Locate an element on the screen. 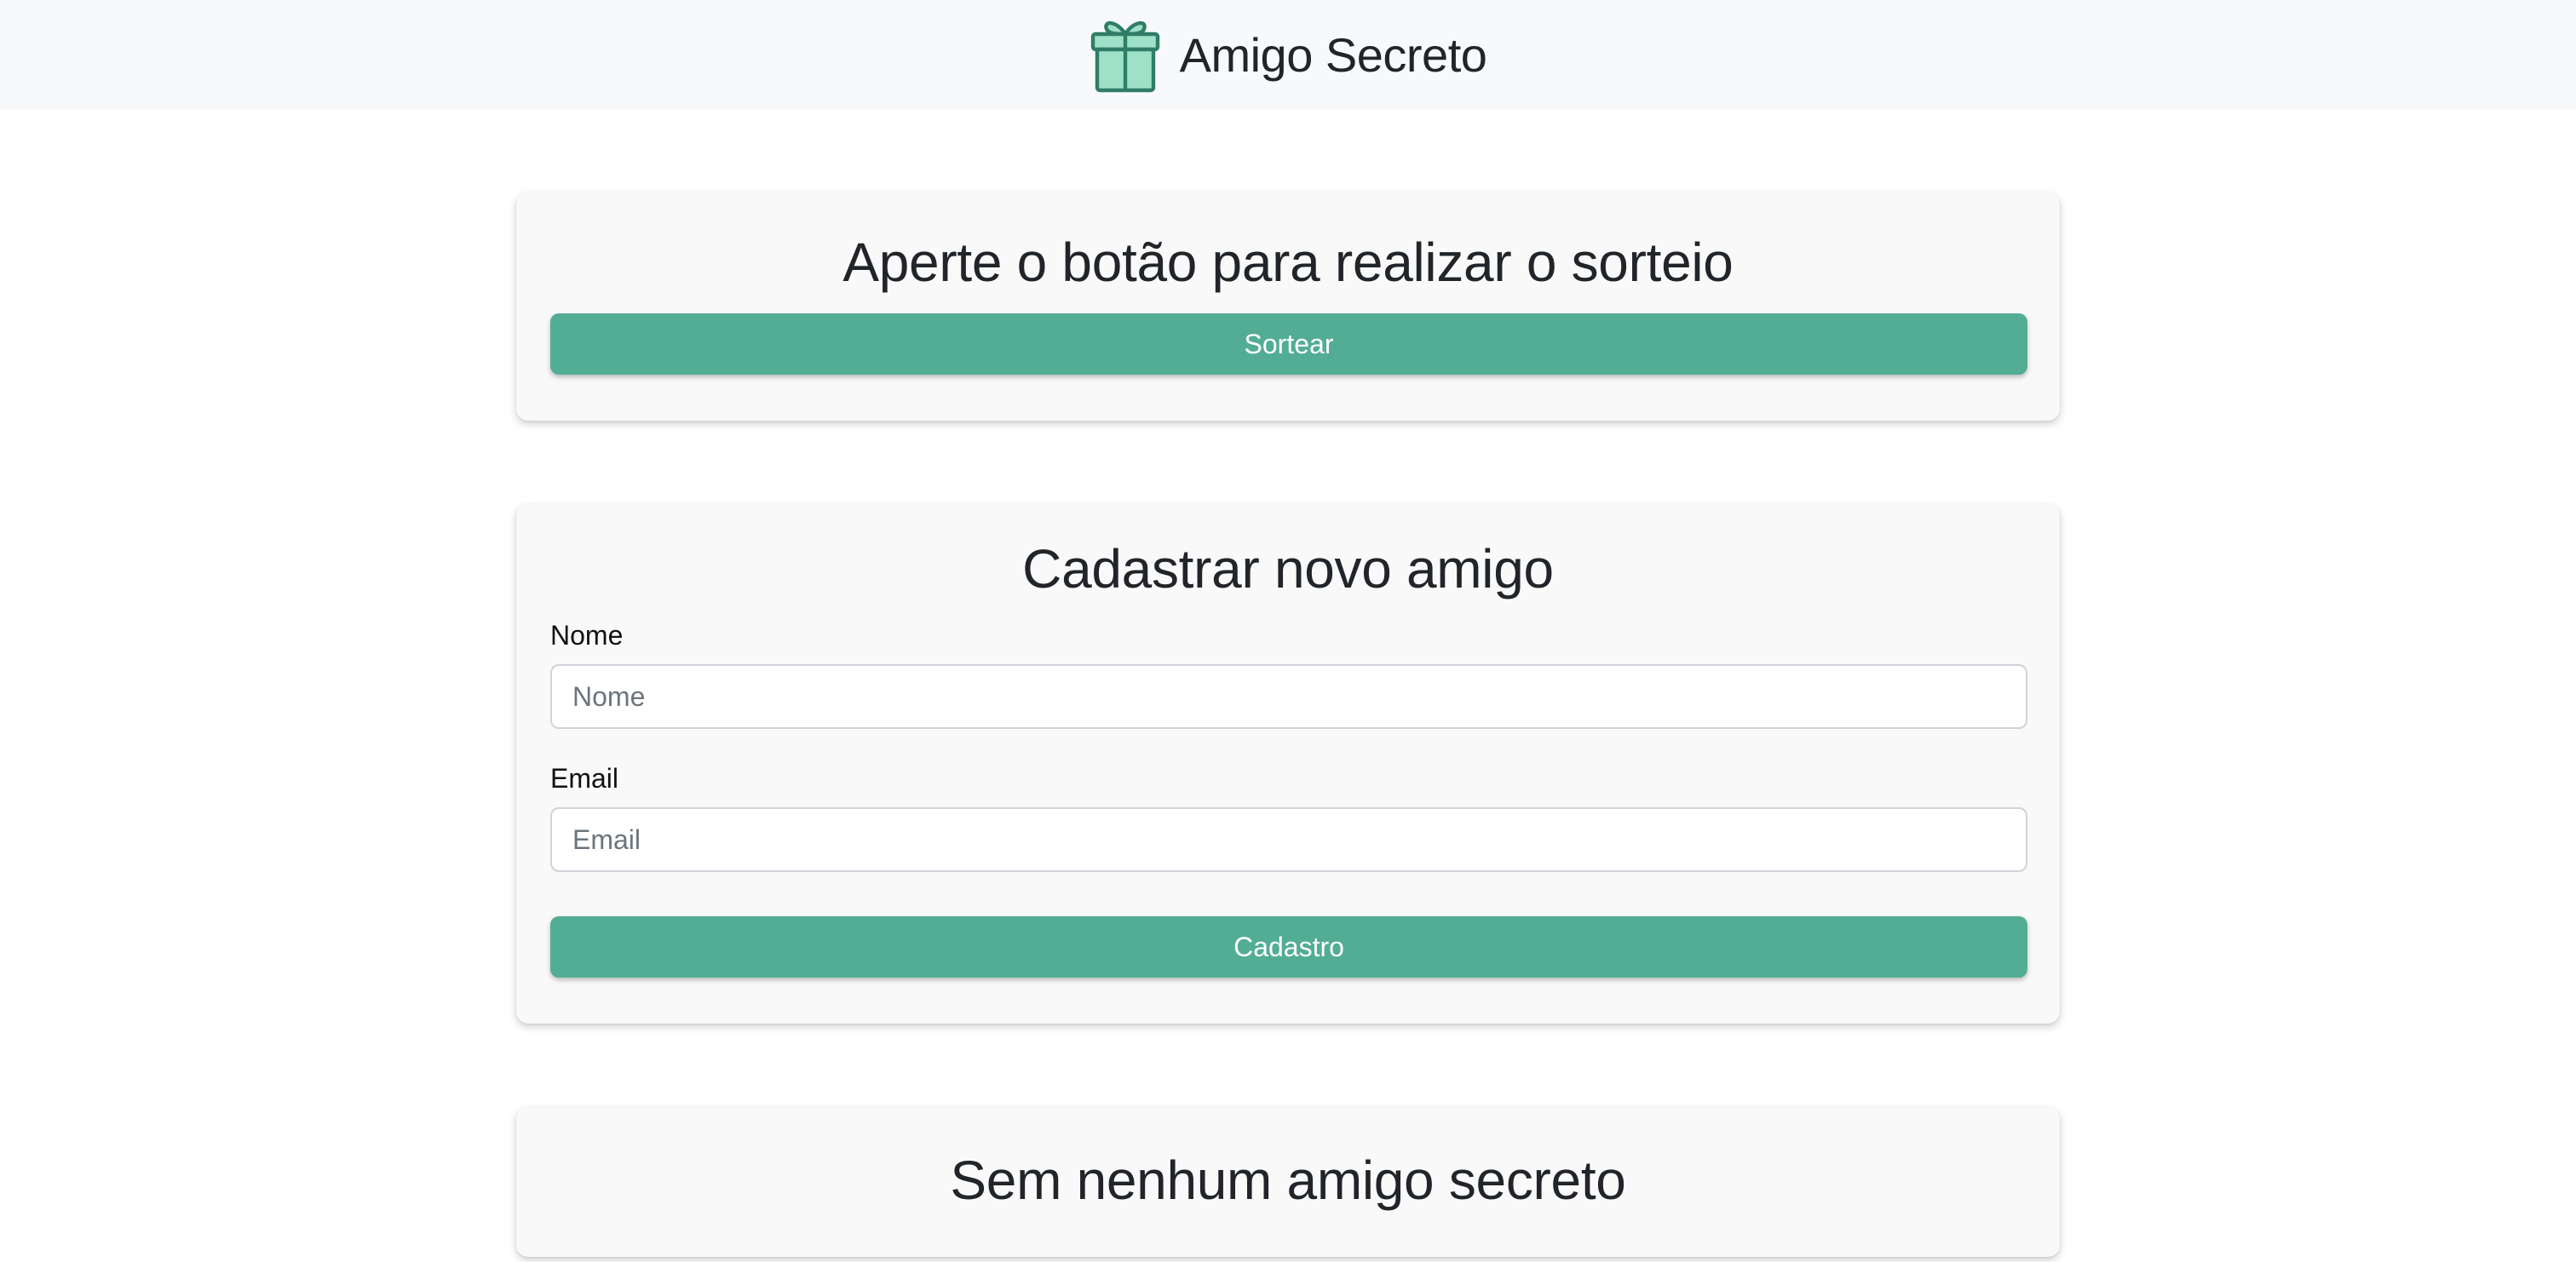 The height and width of the screenshot is (1262, 2576). friends-list-card: Sem nenhum amigo secreto is located at coordinates (1288, 1182).